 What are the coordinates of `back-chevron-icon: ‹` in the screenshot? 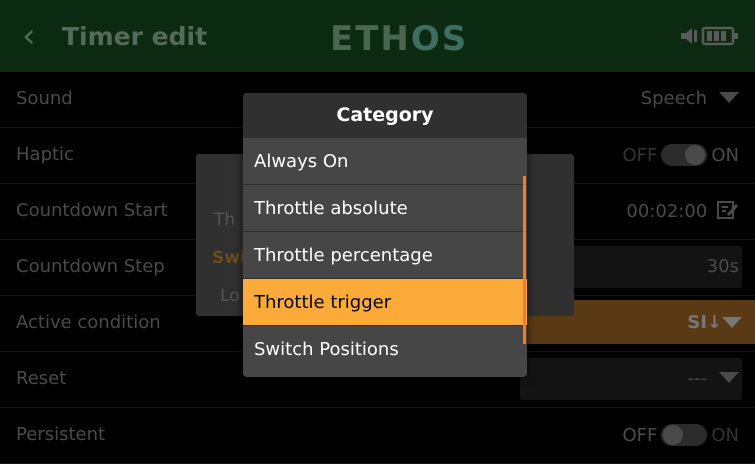 It's located at (29, 36).